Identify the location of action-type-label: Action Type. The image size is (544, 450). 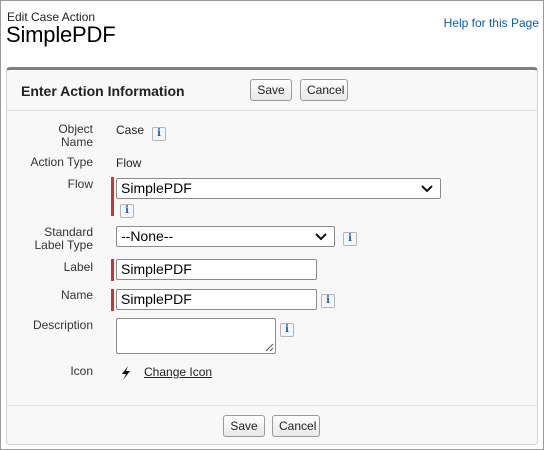
(61, 162).